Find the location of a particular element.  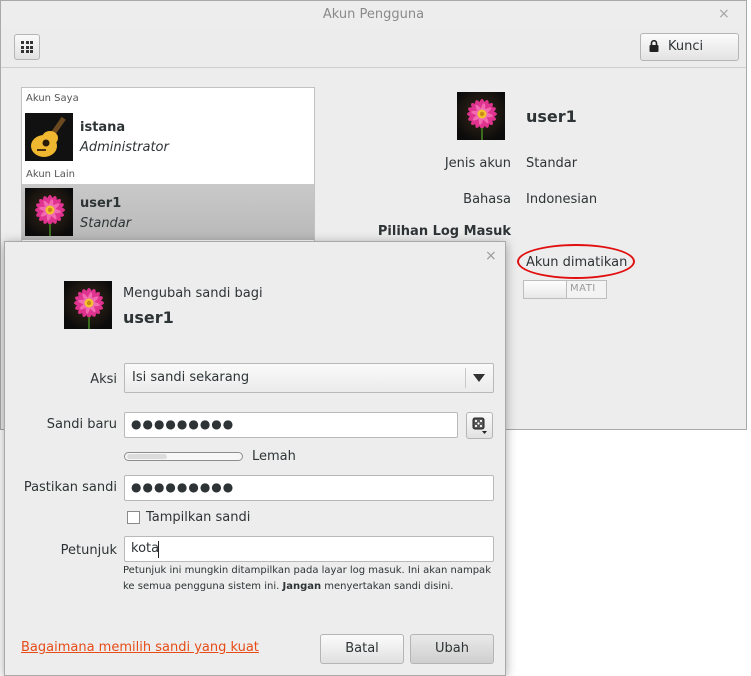

action-label: Aksi is located at coordinates (103, 379).